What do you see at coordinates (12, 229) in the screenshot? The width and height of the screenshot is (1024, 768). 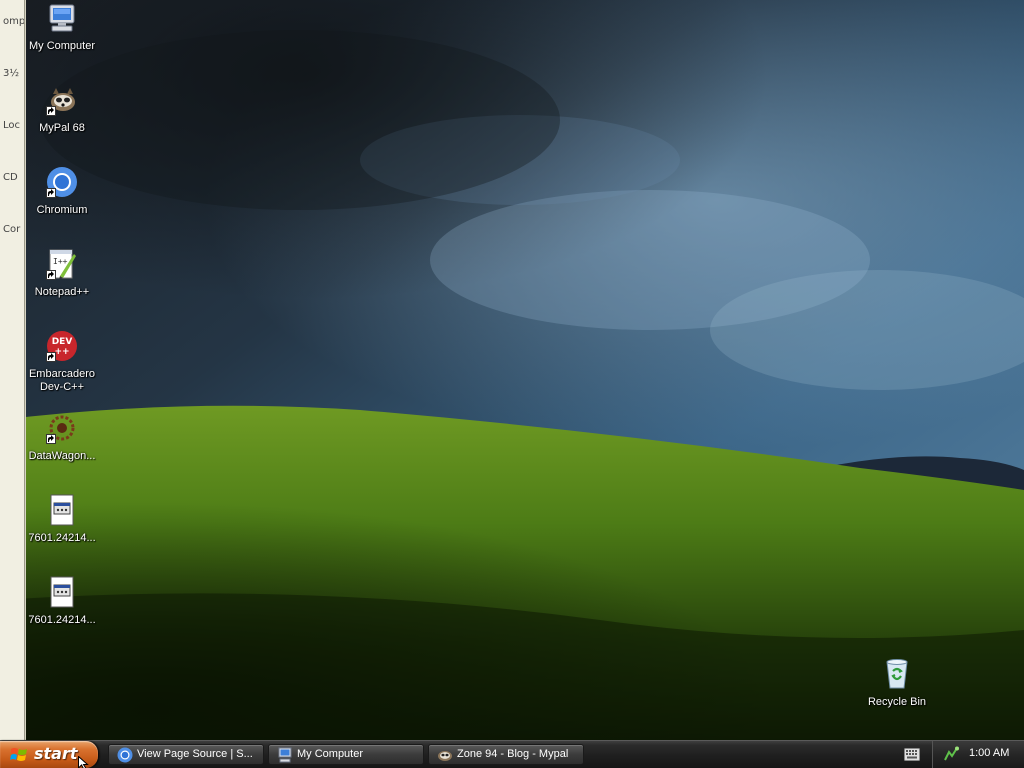 I see `sidebar-text-4: Cor` at bounding box center [12, 229].